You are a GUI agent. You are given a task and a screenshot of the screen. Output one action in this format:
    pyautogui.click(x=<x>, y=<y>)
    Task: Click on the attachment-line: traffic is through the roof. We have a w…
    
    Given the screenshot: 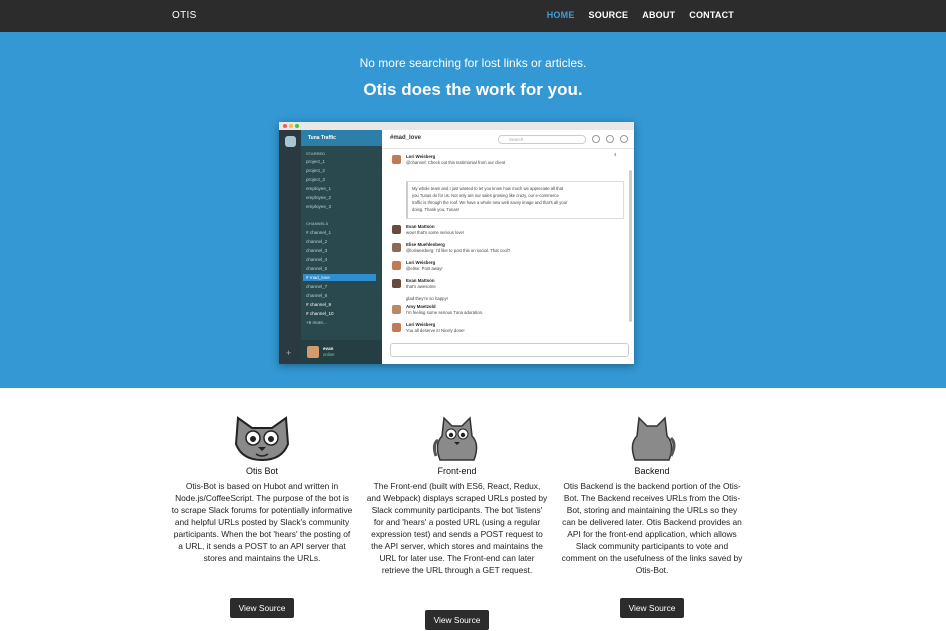 What is the action you would take?
    pyautogui.click(x=490, y=202)
    